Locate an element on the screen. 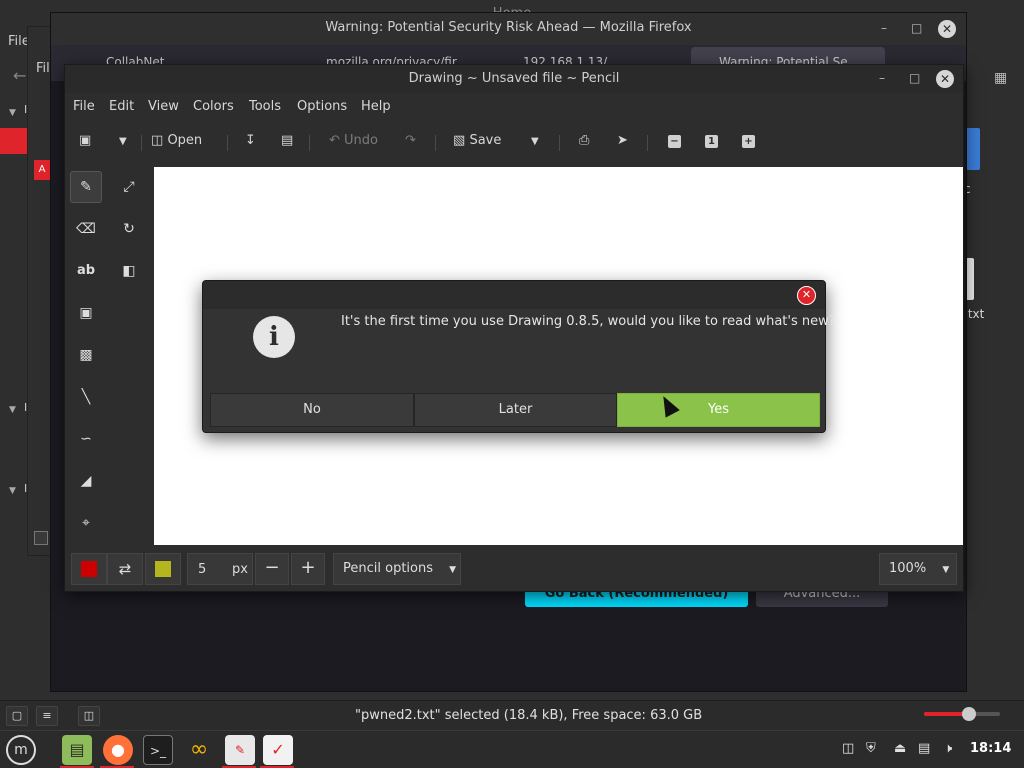  places-toggle-icon: ▢ is located at coordinates (17, 716).